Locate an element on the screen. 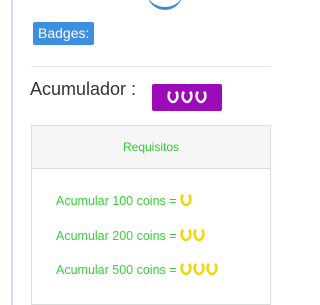 This screenshot has width=320, height=305. requisitos-card-header: Requisitos is located at coordinates (151, 147).